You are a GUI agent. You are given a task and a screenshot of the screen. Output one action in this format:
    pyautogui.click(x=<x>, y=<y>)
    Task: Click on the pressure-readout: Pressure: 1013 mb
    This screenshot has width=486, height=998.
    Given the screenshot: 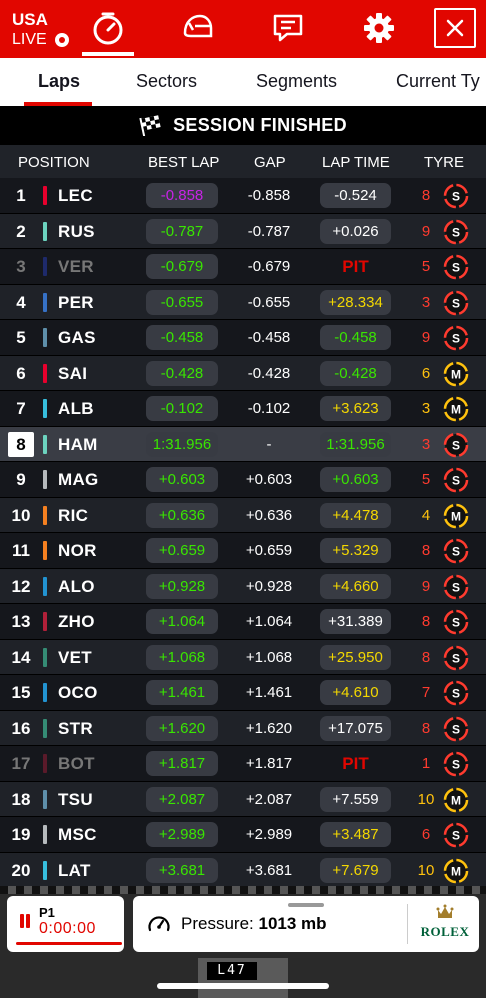 What is the action you would take?
    pyautogui.click(x=254, y=924)
    